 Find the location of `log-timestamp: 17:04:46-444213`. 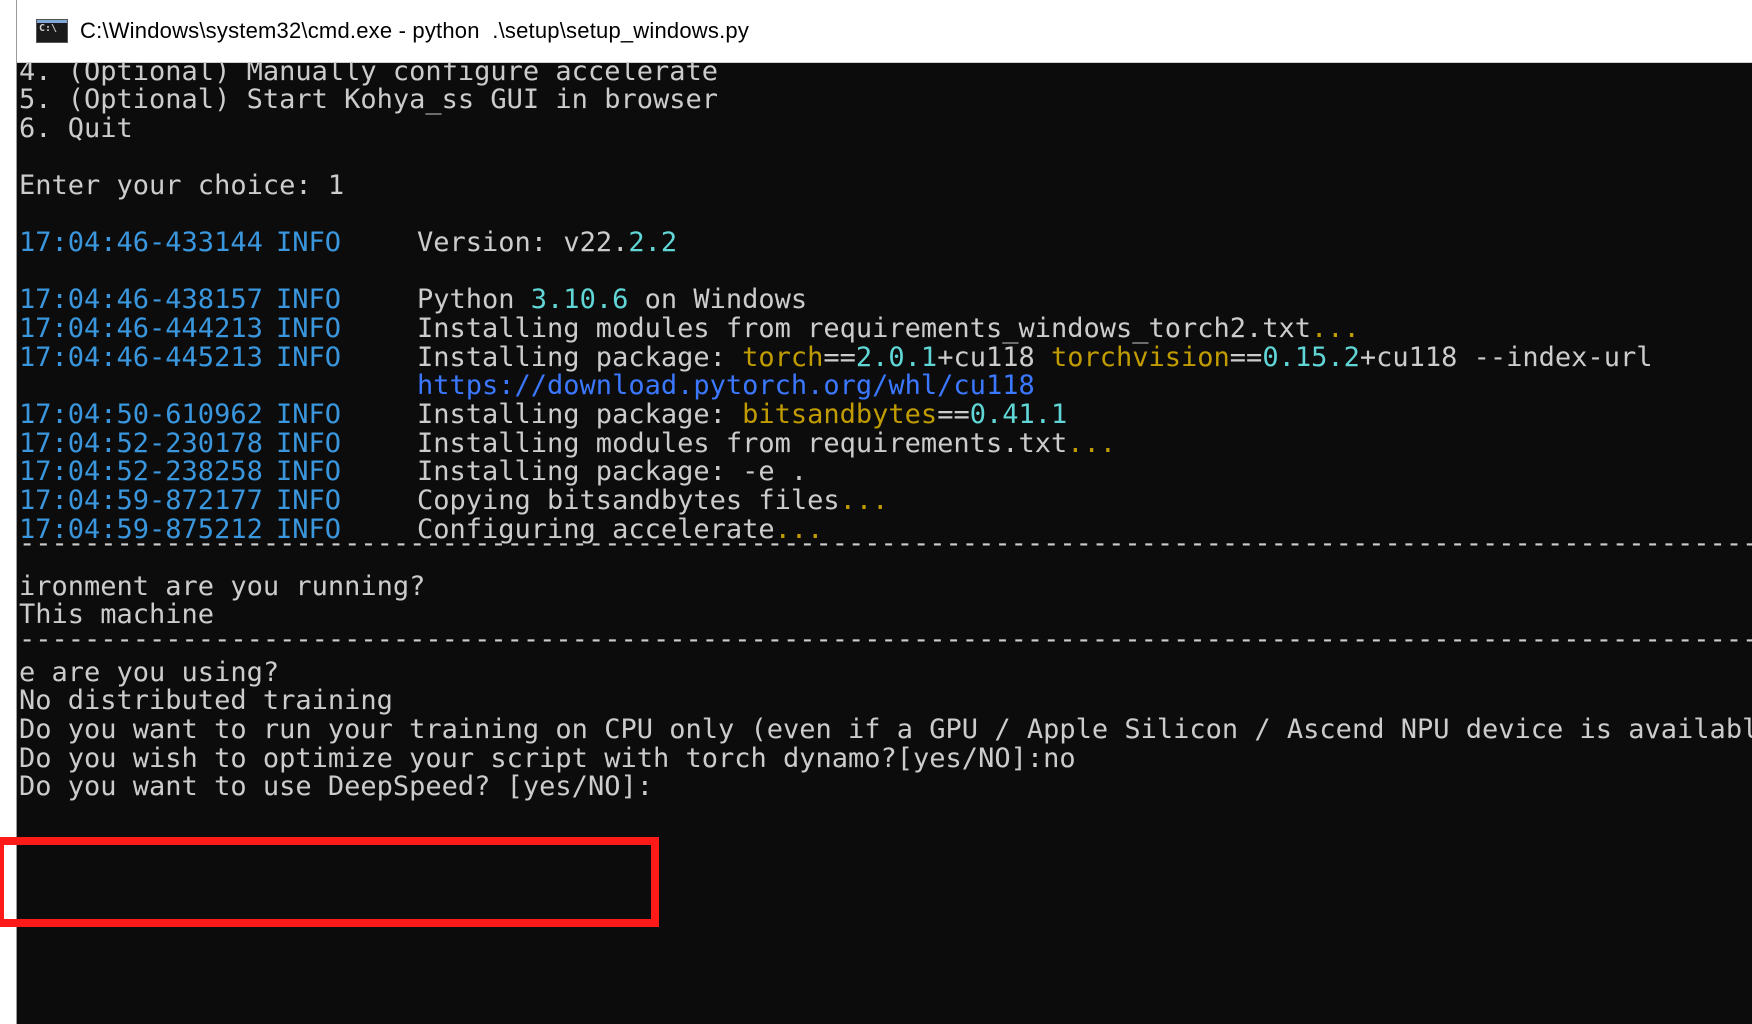

log-timestamp: 17:04:46-444213 is located at coordinates (141, 328).